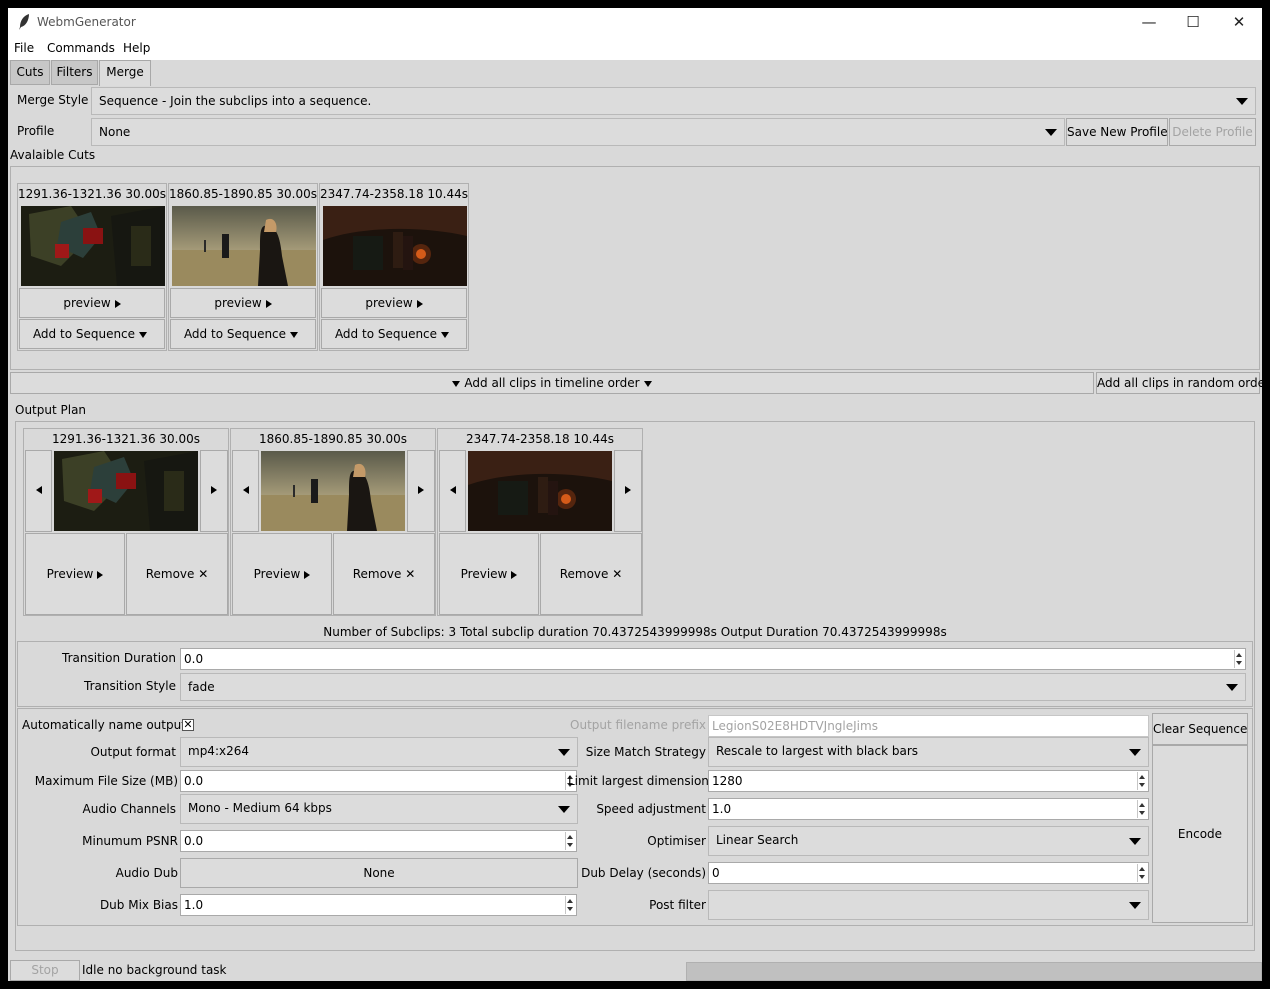 The width and height of the screenshot is (1270, 989). I want to click on add-all-timeline-button: Add all clips in timeline order, so click(552, 383).